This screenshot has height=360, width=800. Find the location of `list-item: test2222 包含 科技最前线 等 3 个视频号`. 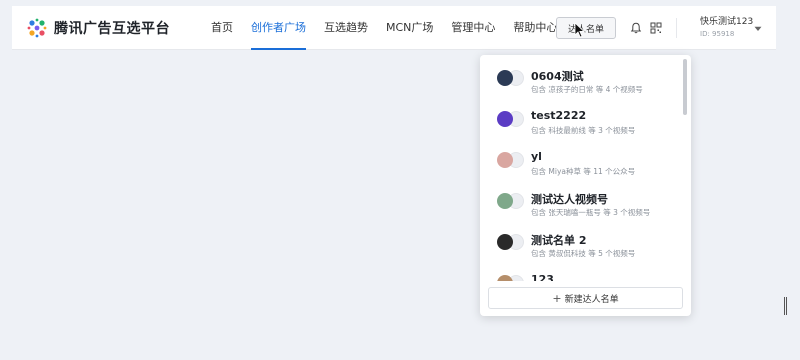

list-item: test2222 包含 科技最前线 等 3 个视频号 is located at coordinates (580, 119).